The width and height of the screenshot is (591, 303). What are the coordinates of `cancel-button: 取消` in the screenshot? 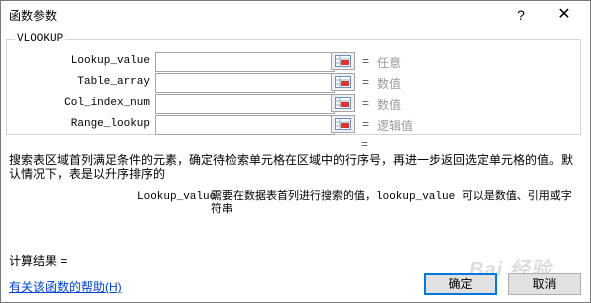 It's located at (544, 284).